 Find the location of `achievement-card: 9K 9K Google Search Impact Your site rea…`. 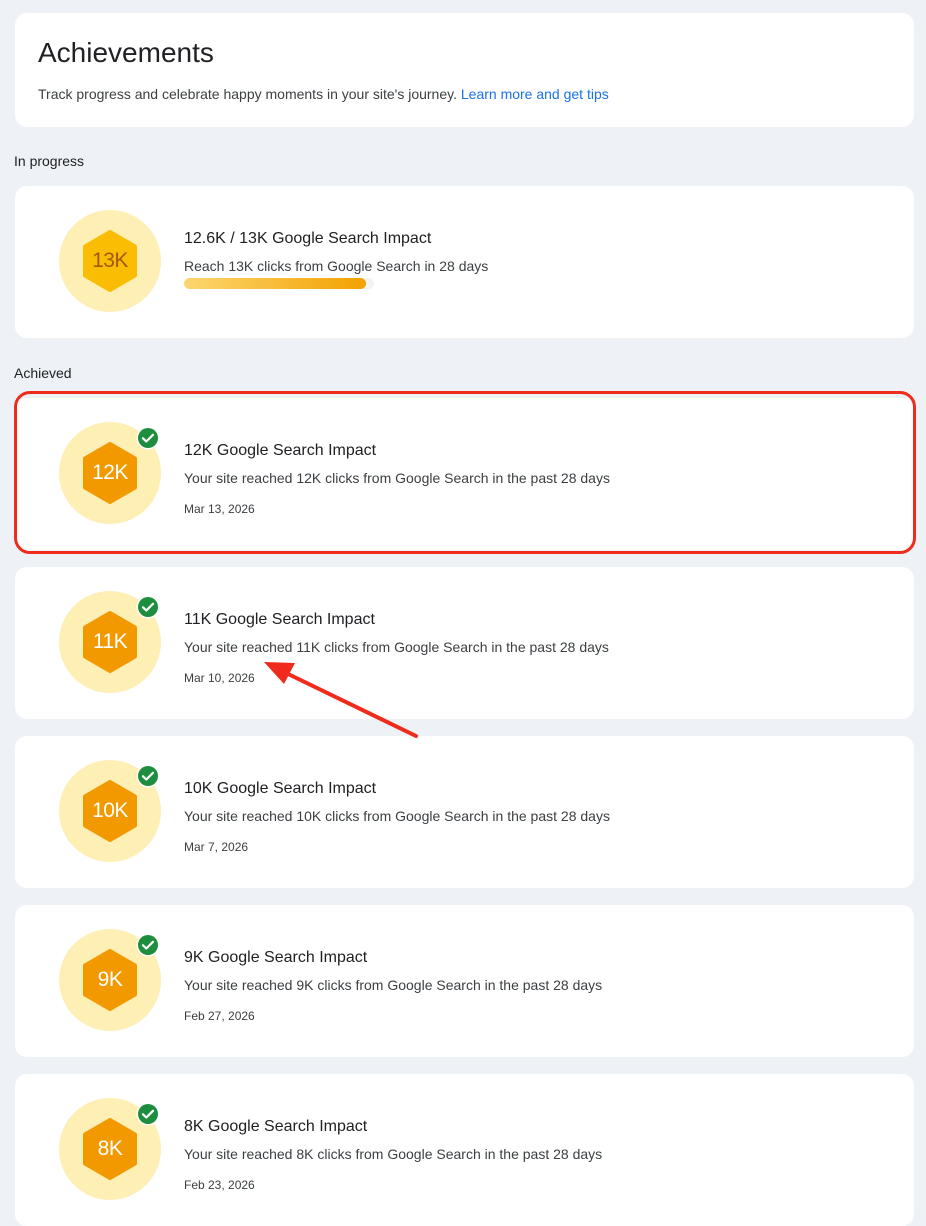

achievement-card: 9K 9K Google Search Impact Your site rea… is located at coordinates (464, 981).